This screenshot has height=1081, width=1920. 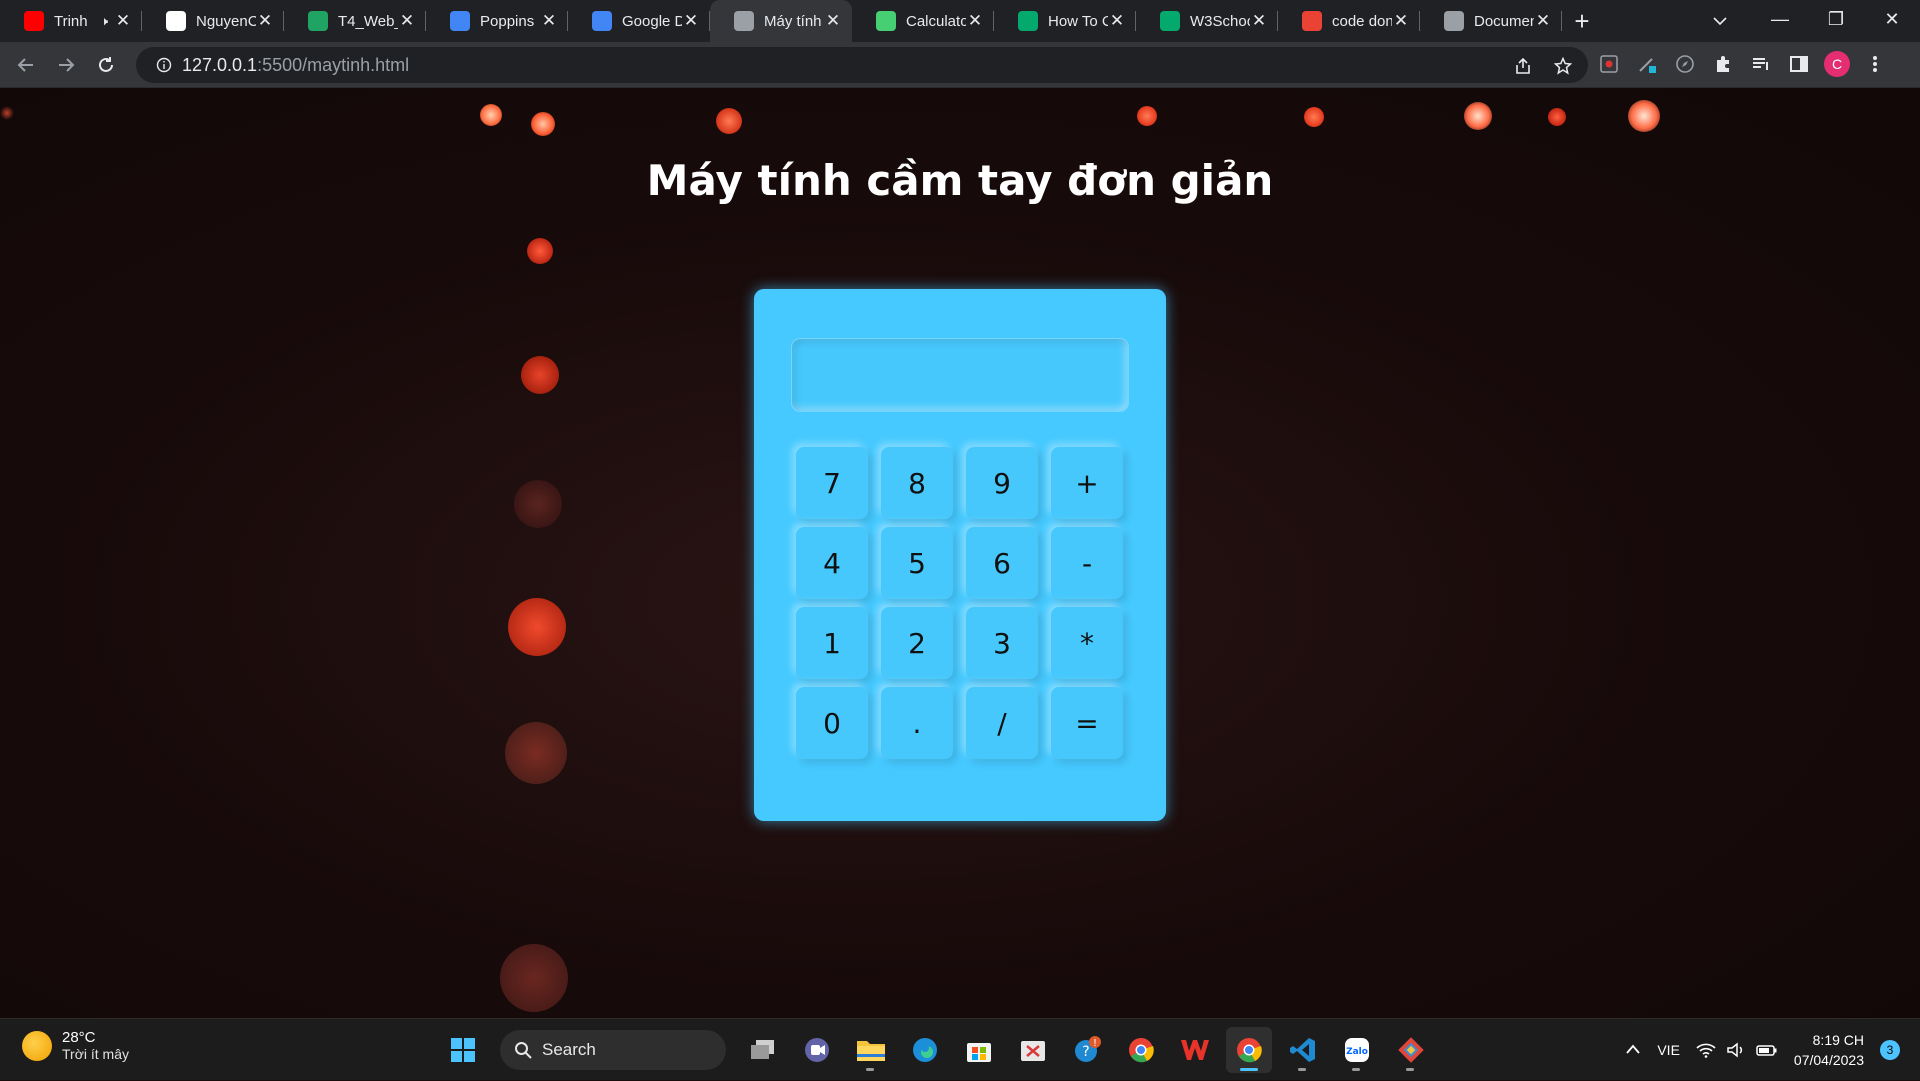 What do you see at coordinates (104, 21) in the screenshot?
I see `audio-playing-icon: 🕨` at bounding box center [104, 21].